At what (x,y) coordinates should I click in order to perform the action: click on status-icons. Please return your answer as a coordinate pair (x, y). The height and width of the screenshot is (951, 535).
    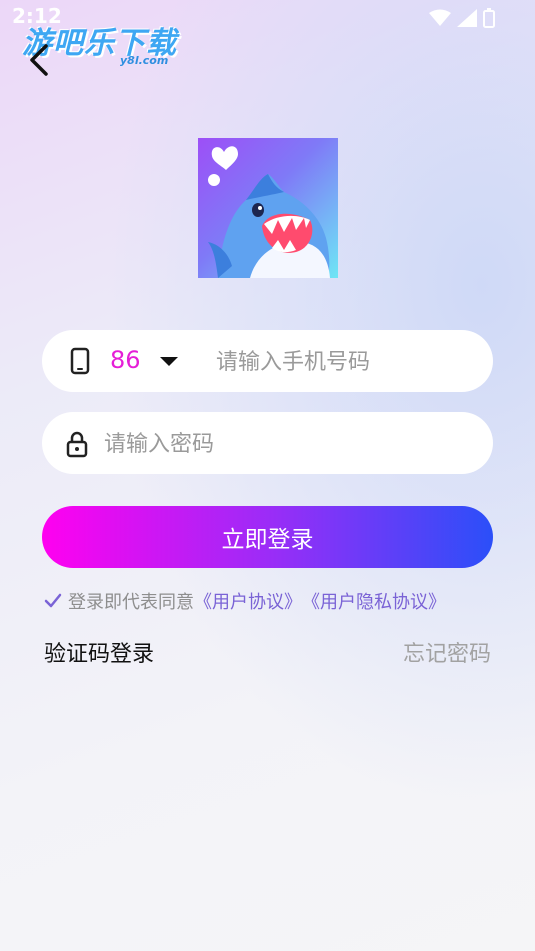
    Looking at the image, I should click on (462, 18).